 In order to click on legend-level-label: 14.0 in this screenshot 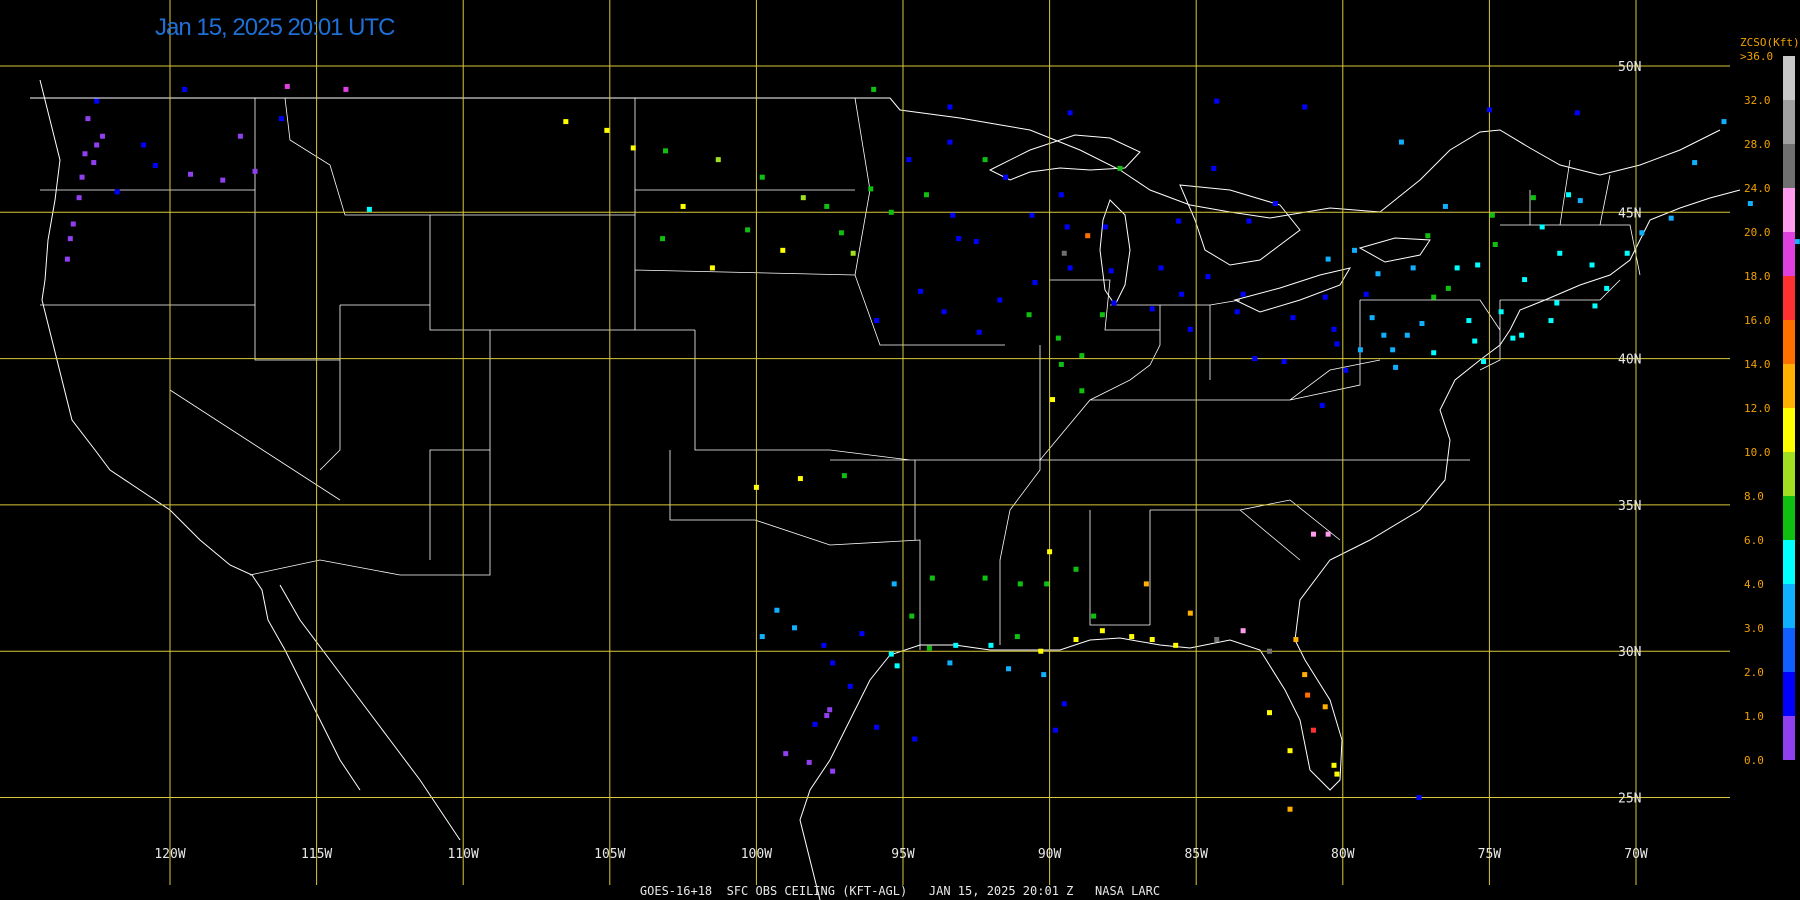, I will do `click(1757, 364)`.